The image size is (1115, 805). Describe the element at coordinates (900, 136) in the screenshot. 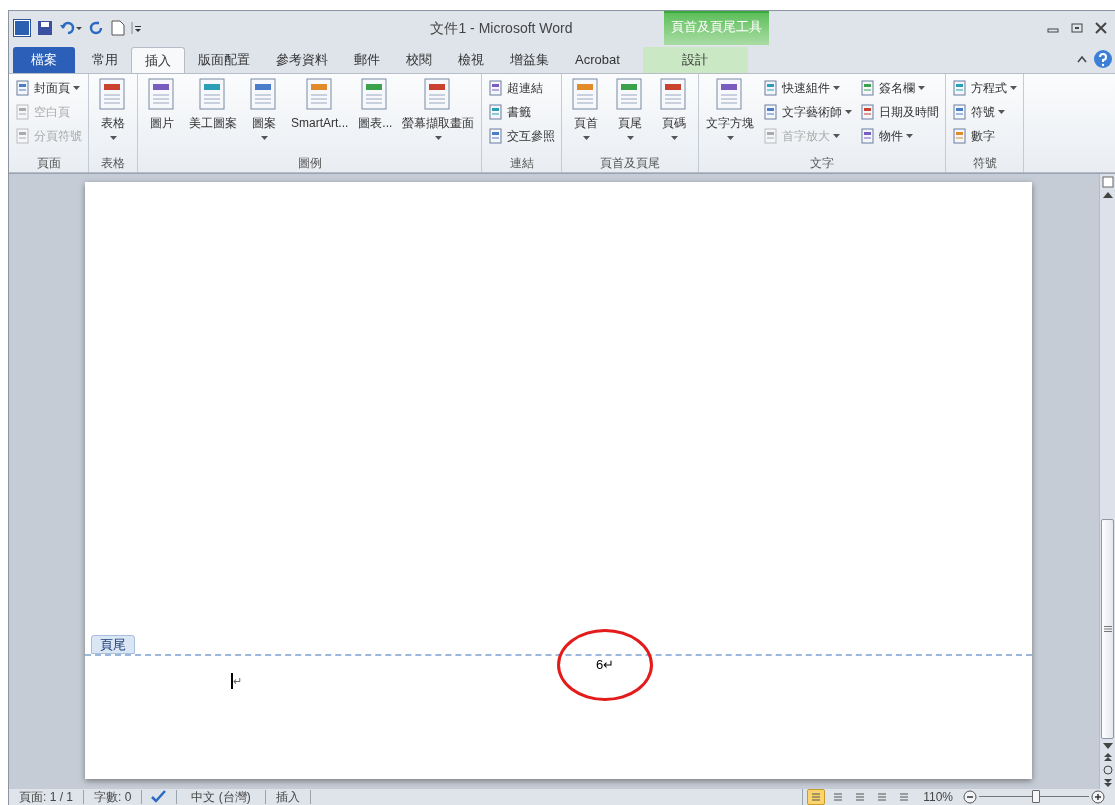

I see `ribbon-small-button: 物件` at that location.